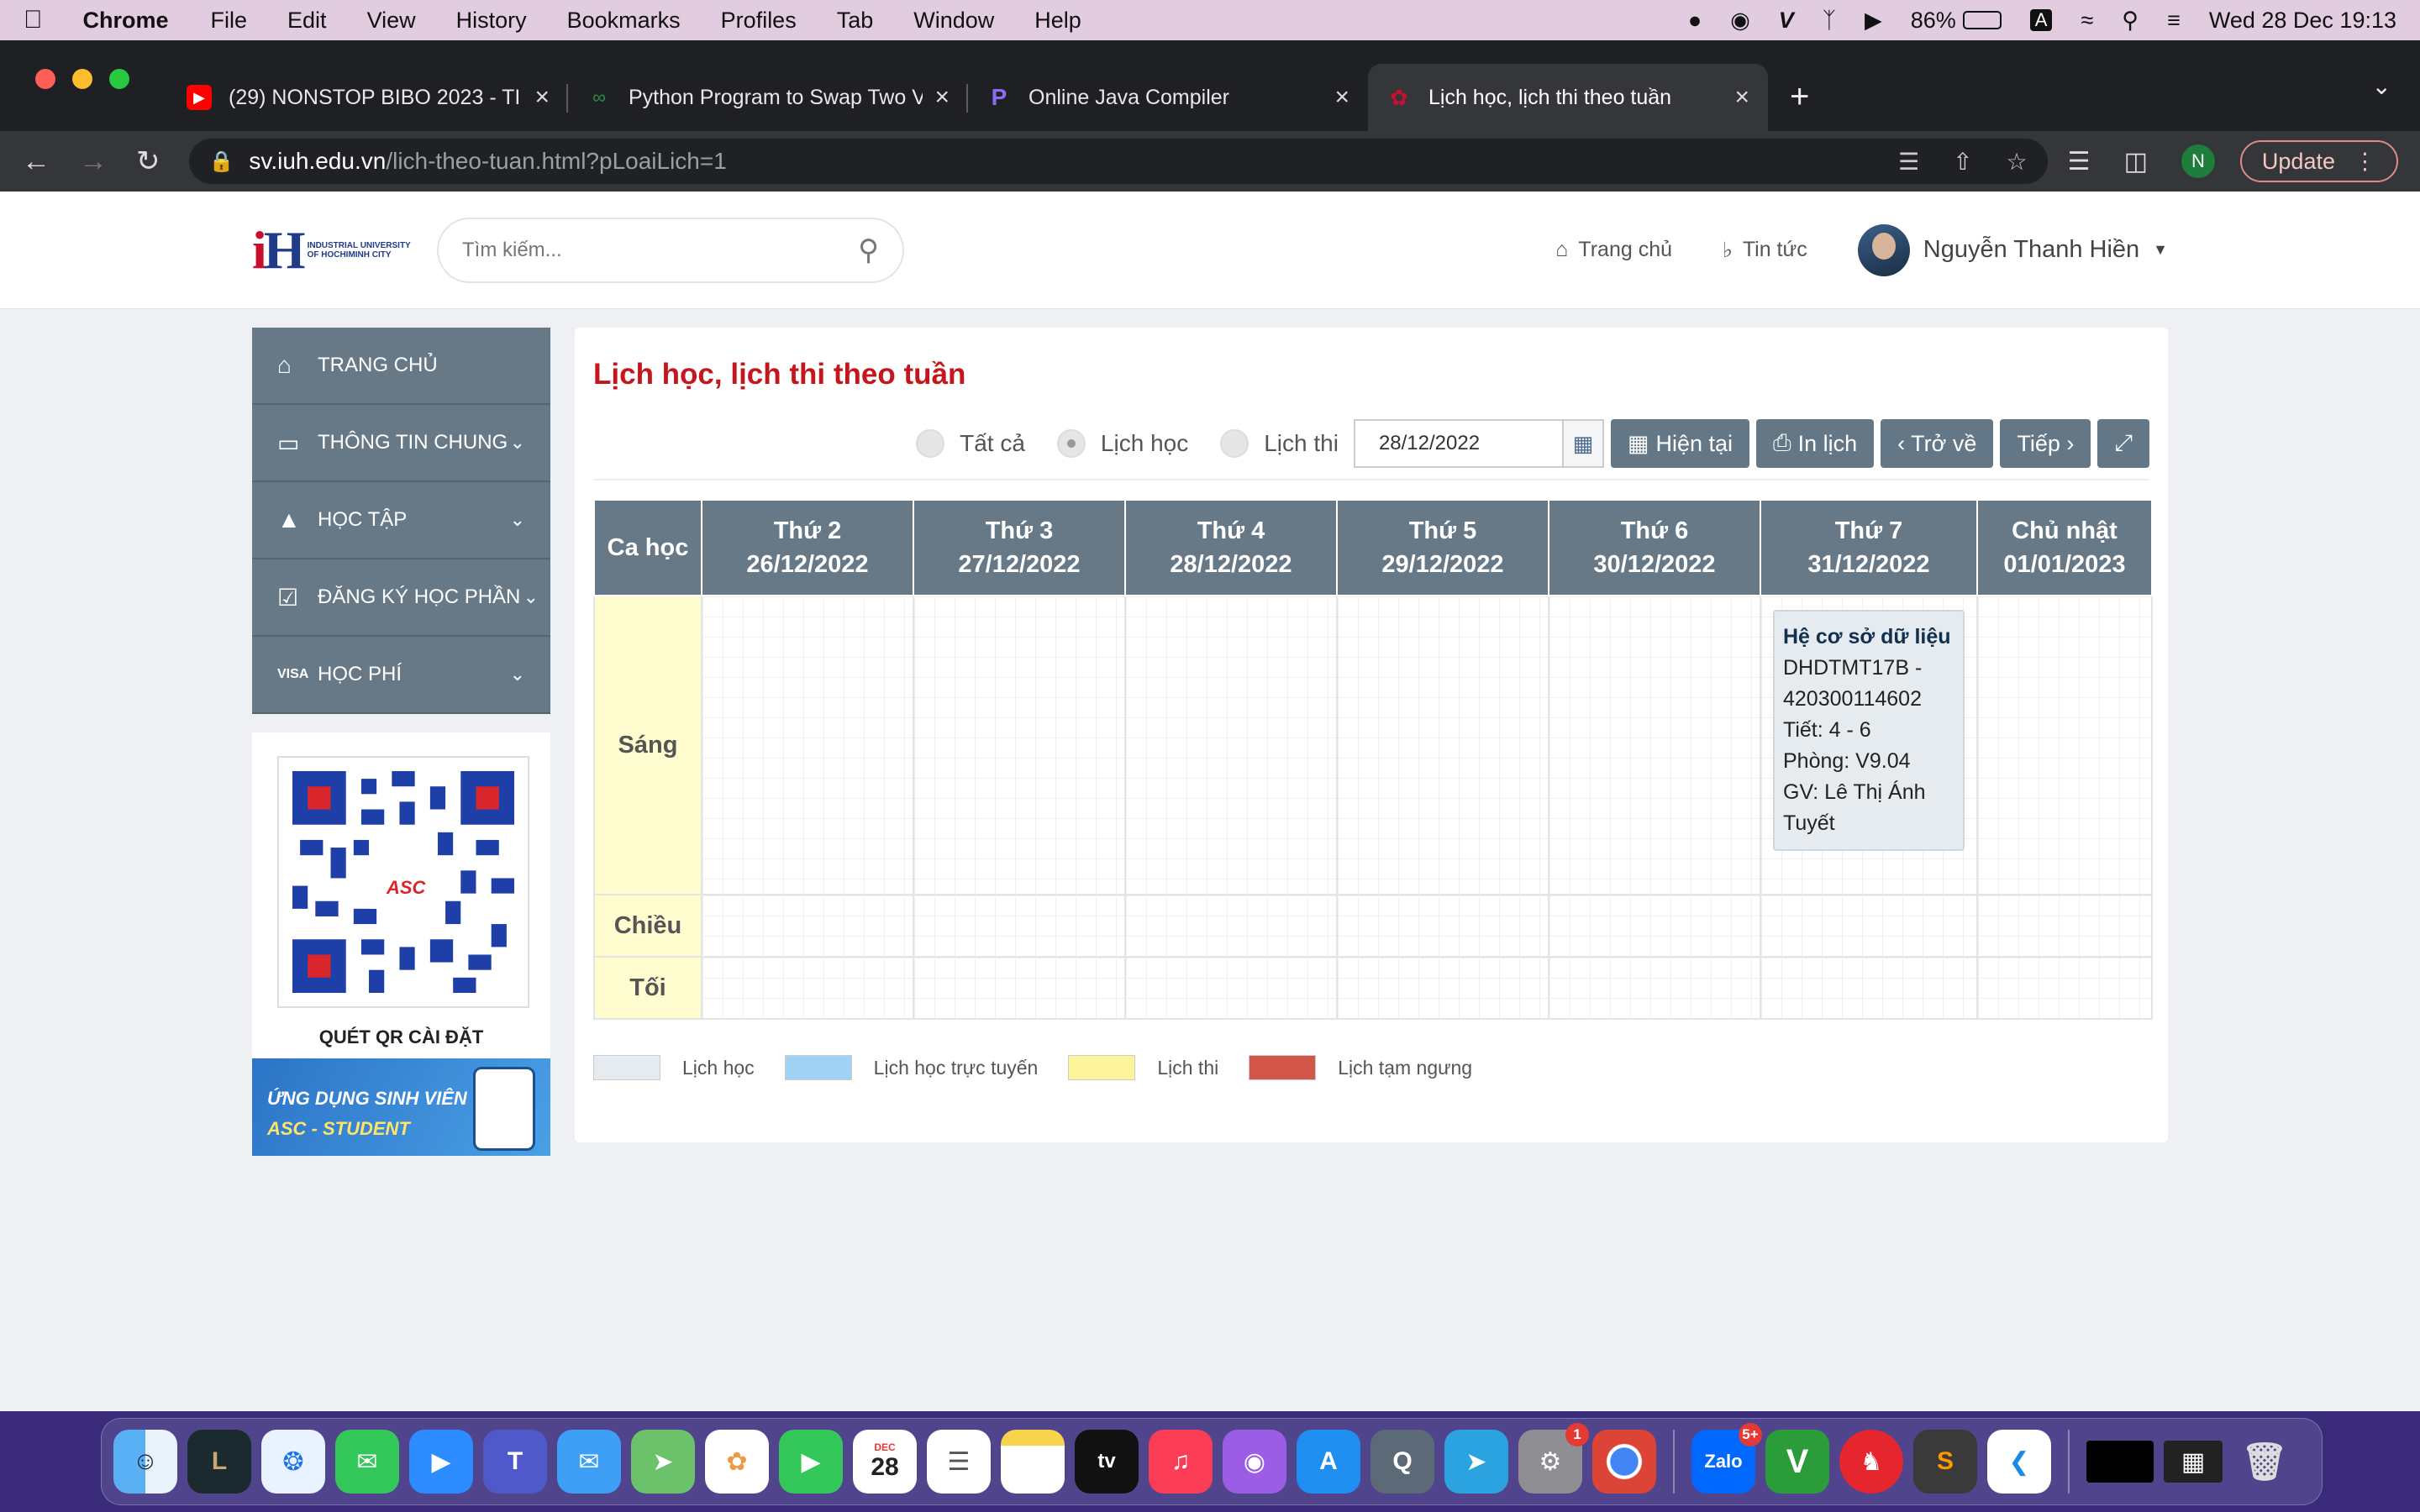 This screenshot has height=1512, width=2420. What do you see at coordinates (2302, 21) in the screenshot?
I see `menubar-clock: Wed 28 Dec 19:13` at bounding box center [2302, 21].